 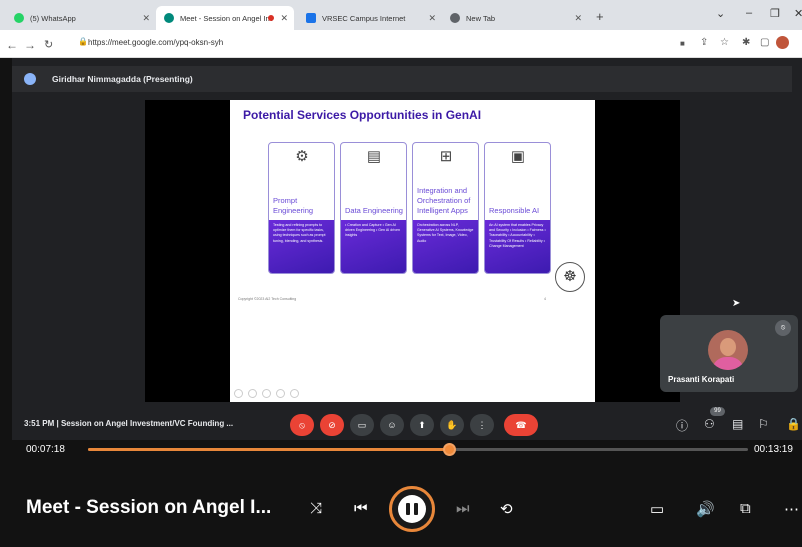 What do you see at coordinates (316, 508) in the screenshot?
I see `shuffle-icon: ⤨` at bounding box center [316, 508].